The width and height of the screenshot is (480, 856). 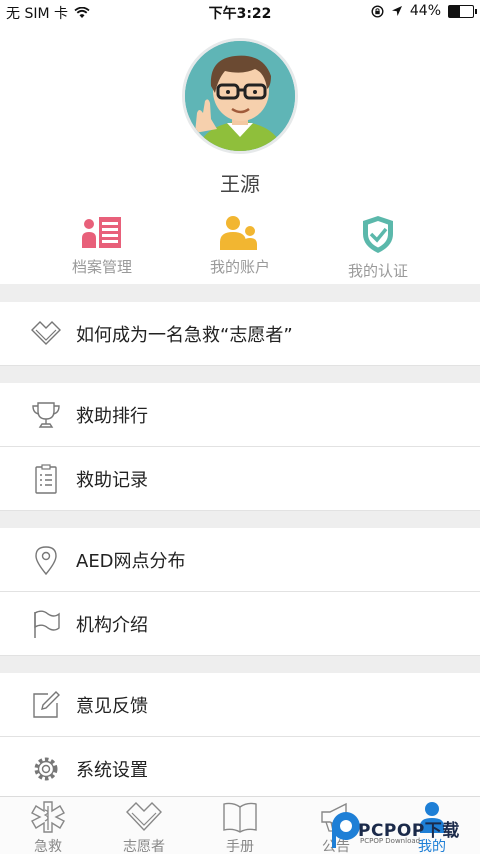 I want to click on avatar, so click(x=240, y=96).